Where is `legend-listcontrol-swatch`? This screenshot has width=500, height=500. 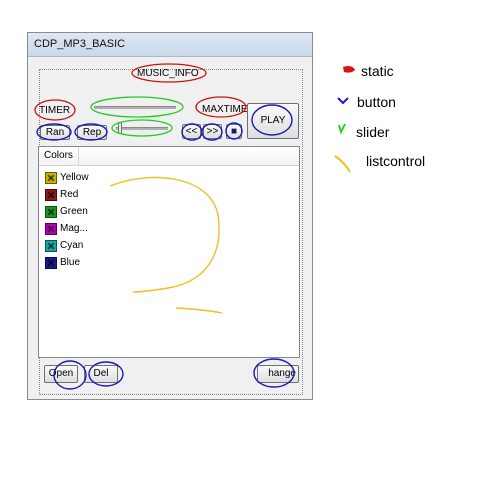 legend-listcontrol-swatch is located at coordinates (342, 164).